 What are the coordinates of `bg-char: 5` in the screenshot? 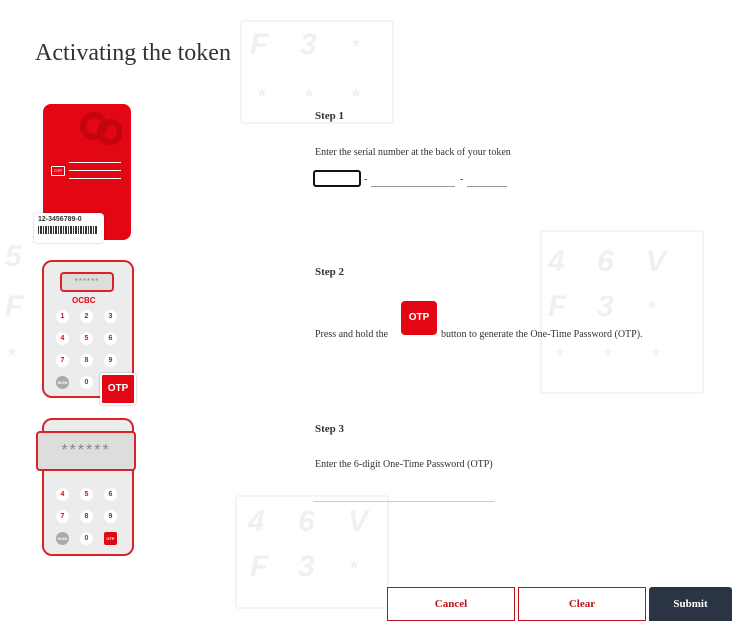 It's located at (13, 256).